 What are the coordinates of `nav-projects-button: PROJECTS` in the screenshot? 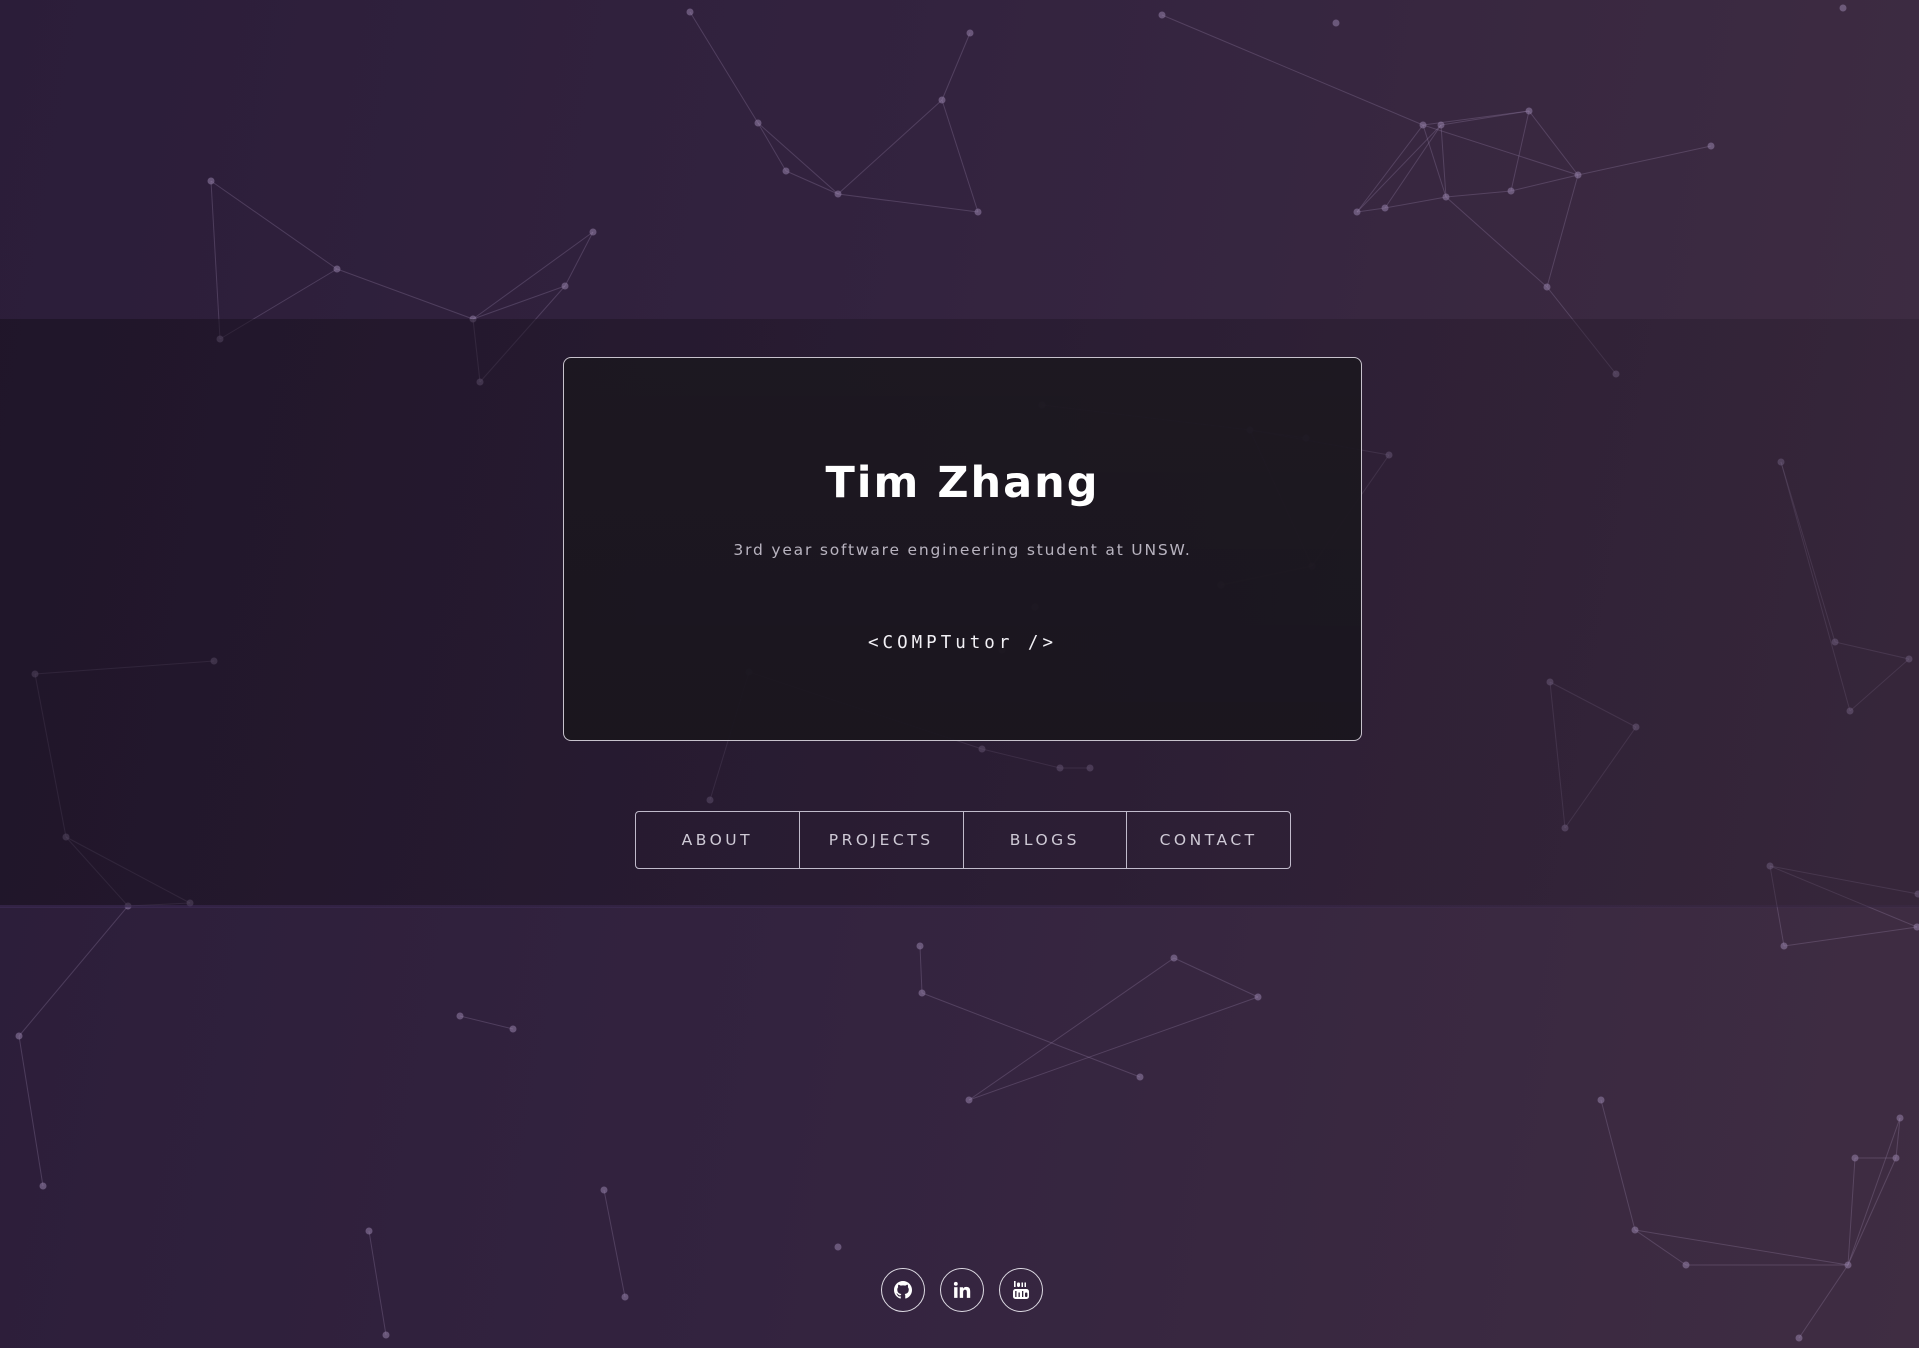 It's located at (880, 840).